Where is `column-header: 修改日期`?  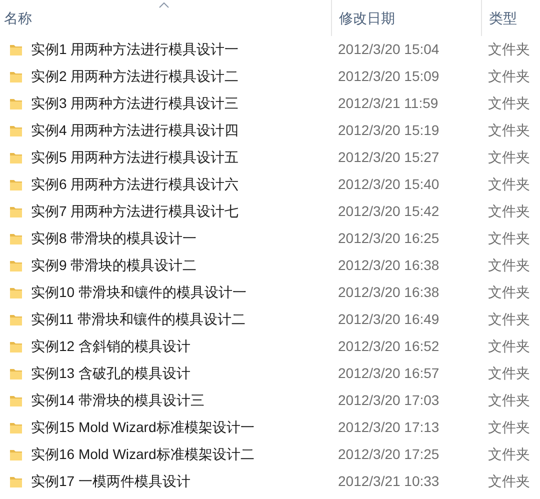 column-header: 修改日期 is located at coordinates (367, 18).